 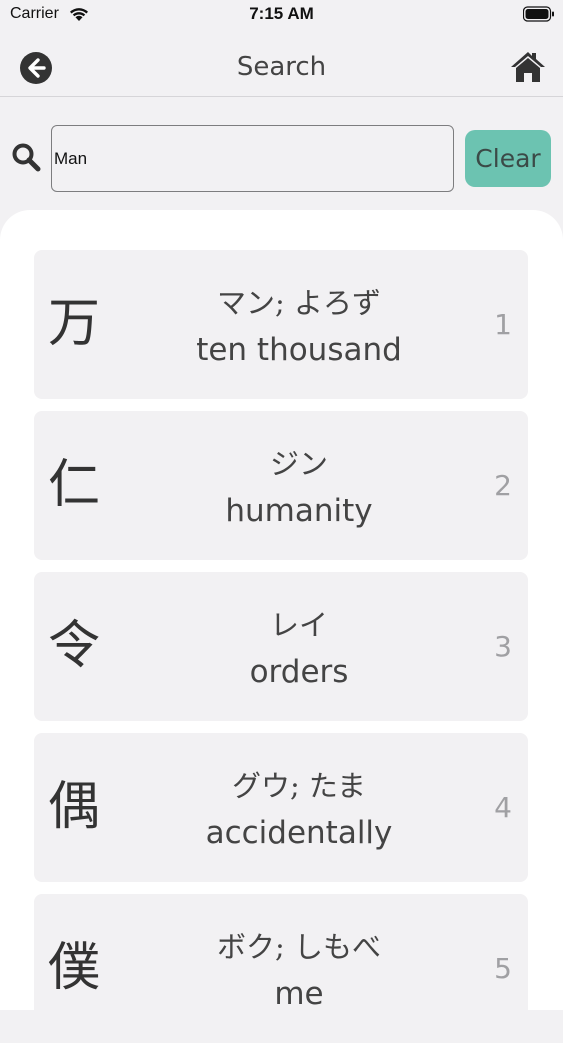 I want to click on kanji-meaning: humanity, so click(x=299, y=511).